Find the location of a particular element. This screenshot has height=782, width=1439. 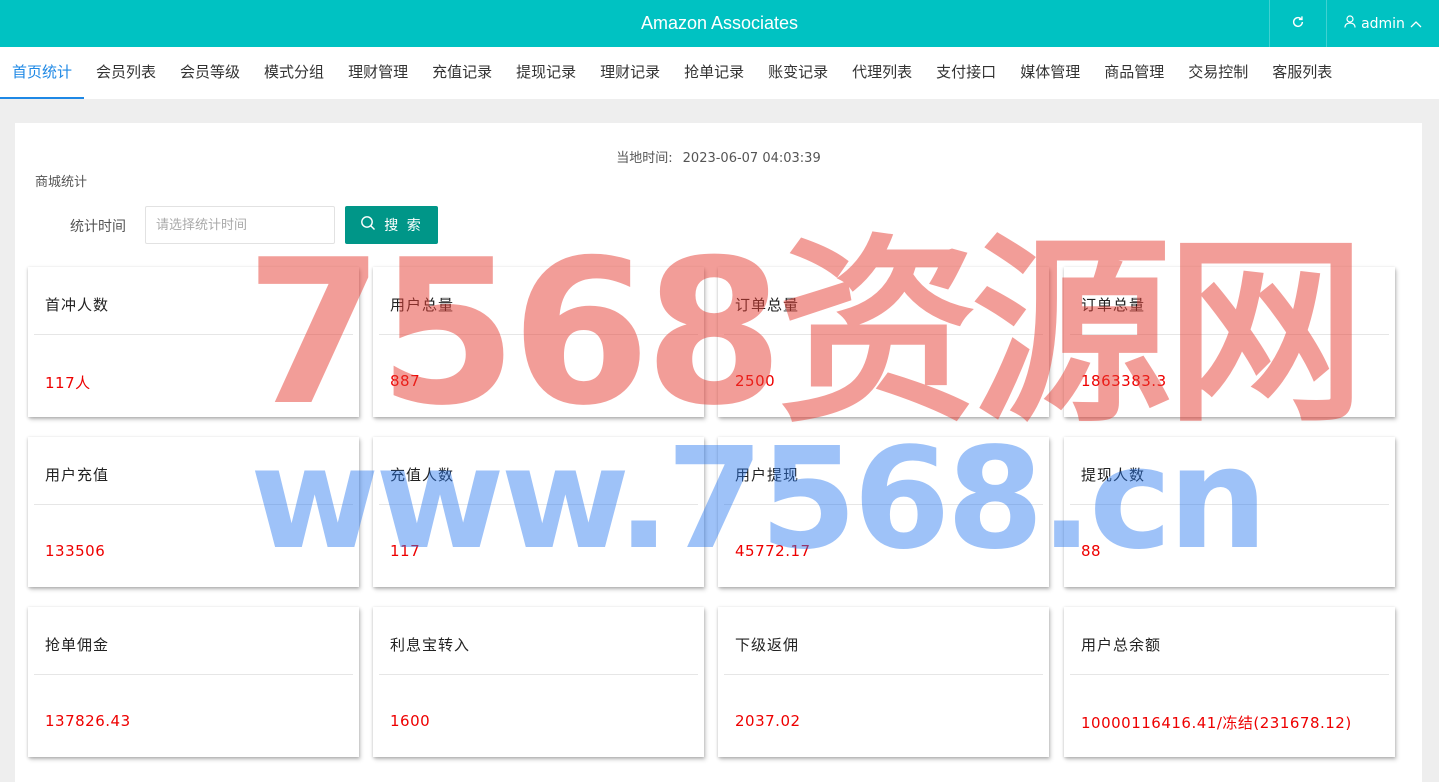

nav-tab: 交易控制 is located at coordinates (1218, 73).